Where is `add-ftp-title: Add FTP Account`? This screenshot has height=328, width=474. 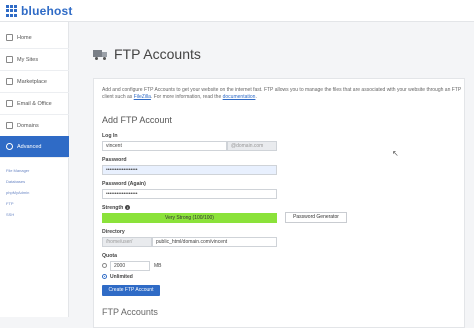
add-ftp-title: Add FTP Account is located at coordinates (137, 120).